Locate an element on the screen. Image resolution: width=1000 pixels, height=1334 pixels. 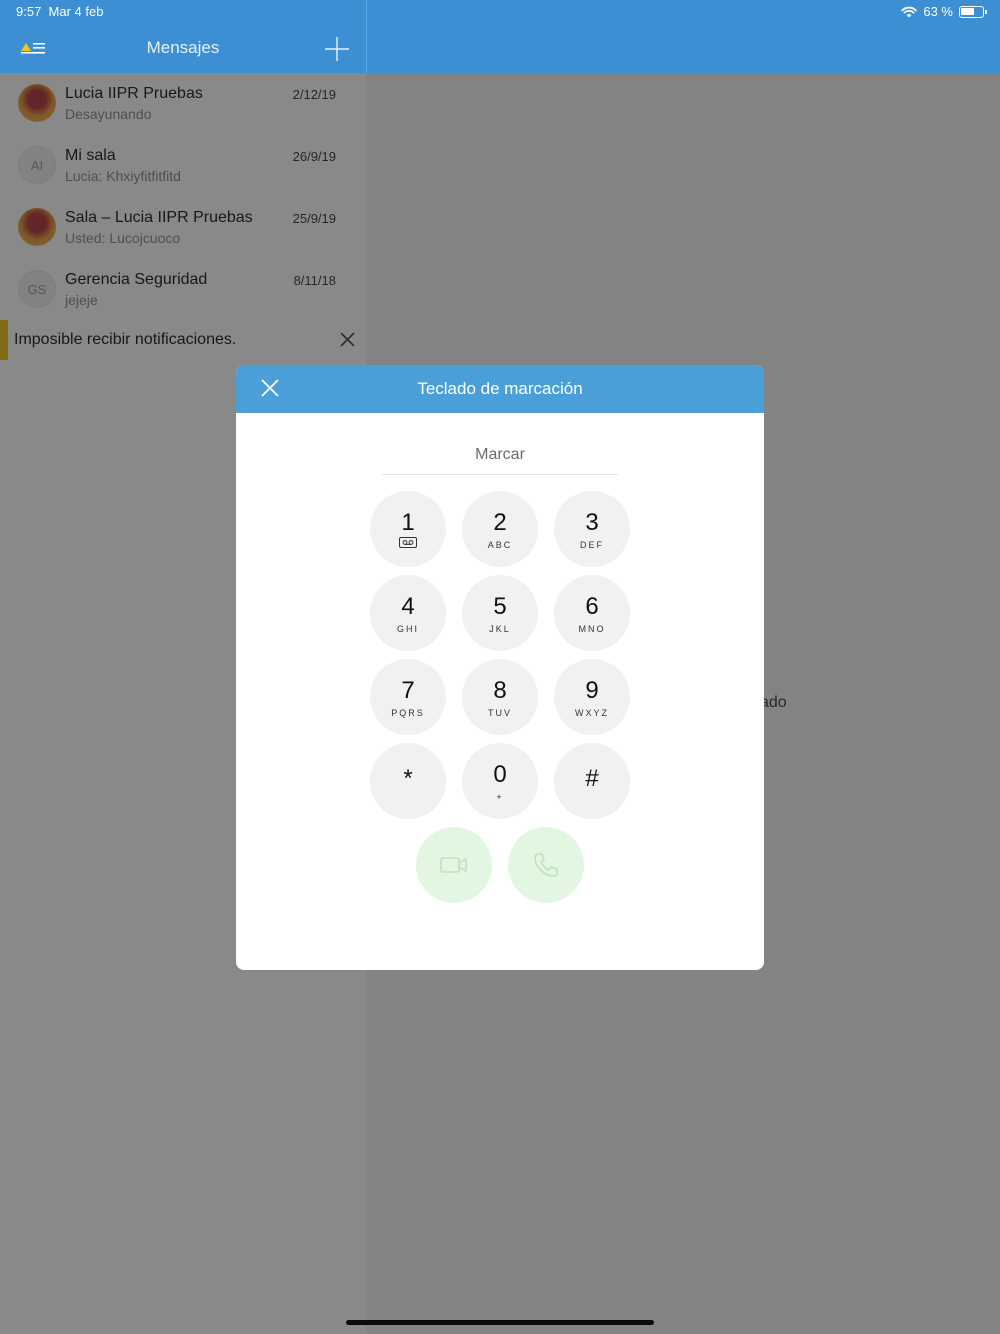
dial-key-9: 9 WXYZ is located at coordinates (592, 697).